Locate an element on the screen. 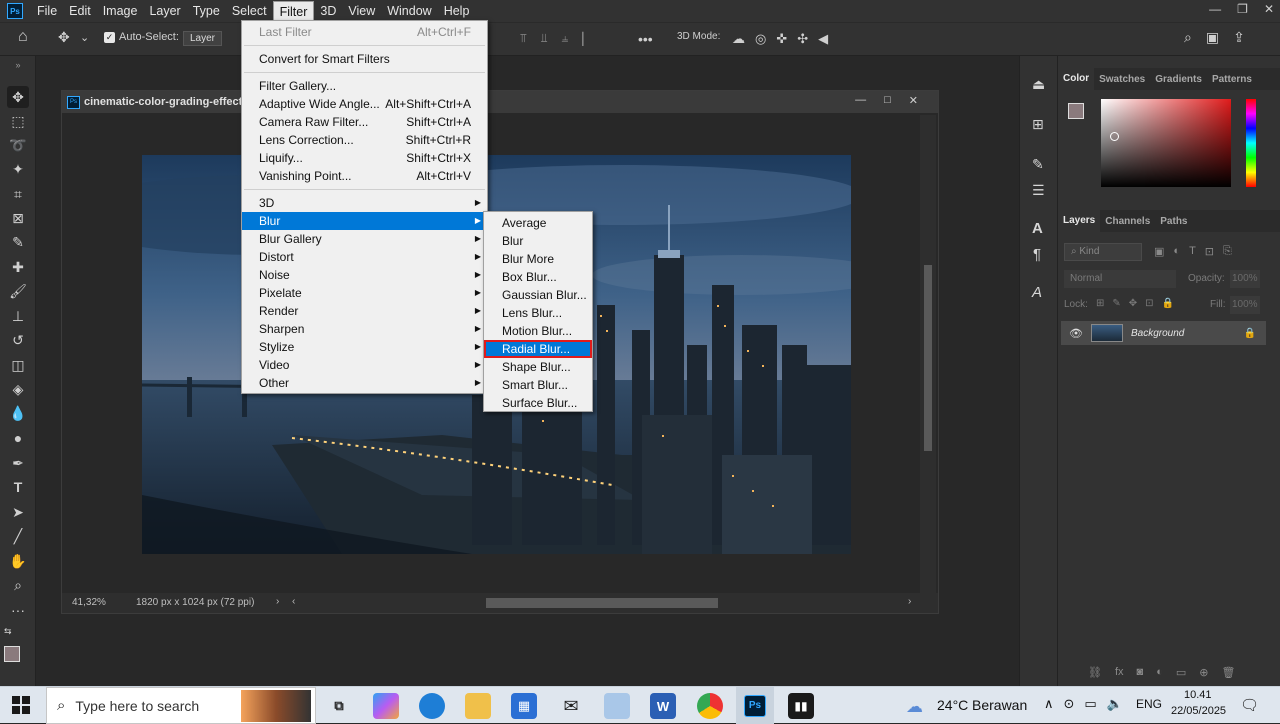 This screenshot has height=724, width=1280. eraser-tool-icon: ◫ is located at coordinates (18, 365).